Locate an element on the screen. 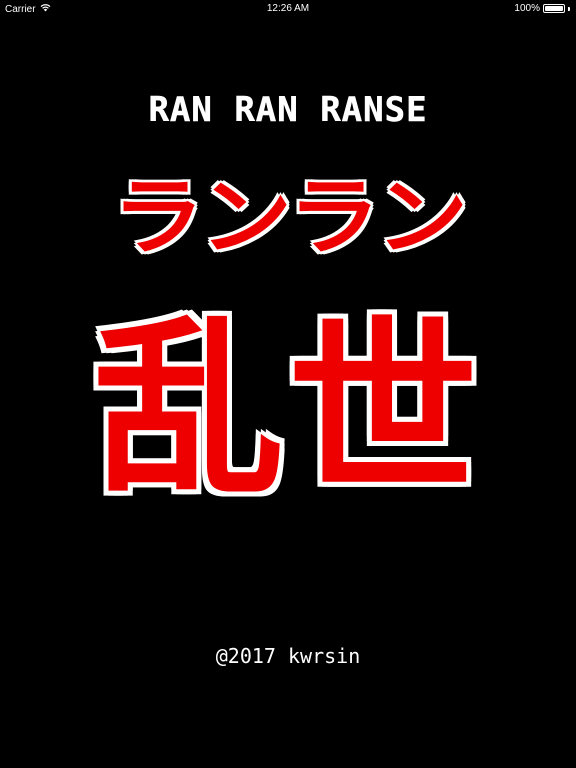 The height and width of the screenshot is (768, 576). battery-icon is located at coordinates (554, 8).